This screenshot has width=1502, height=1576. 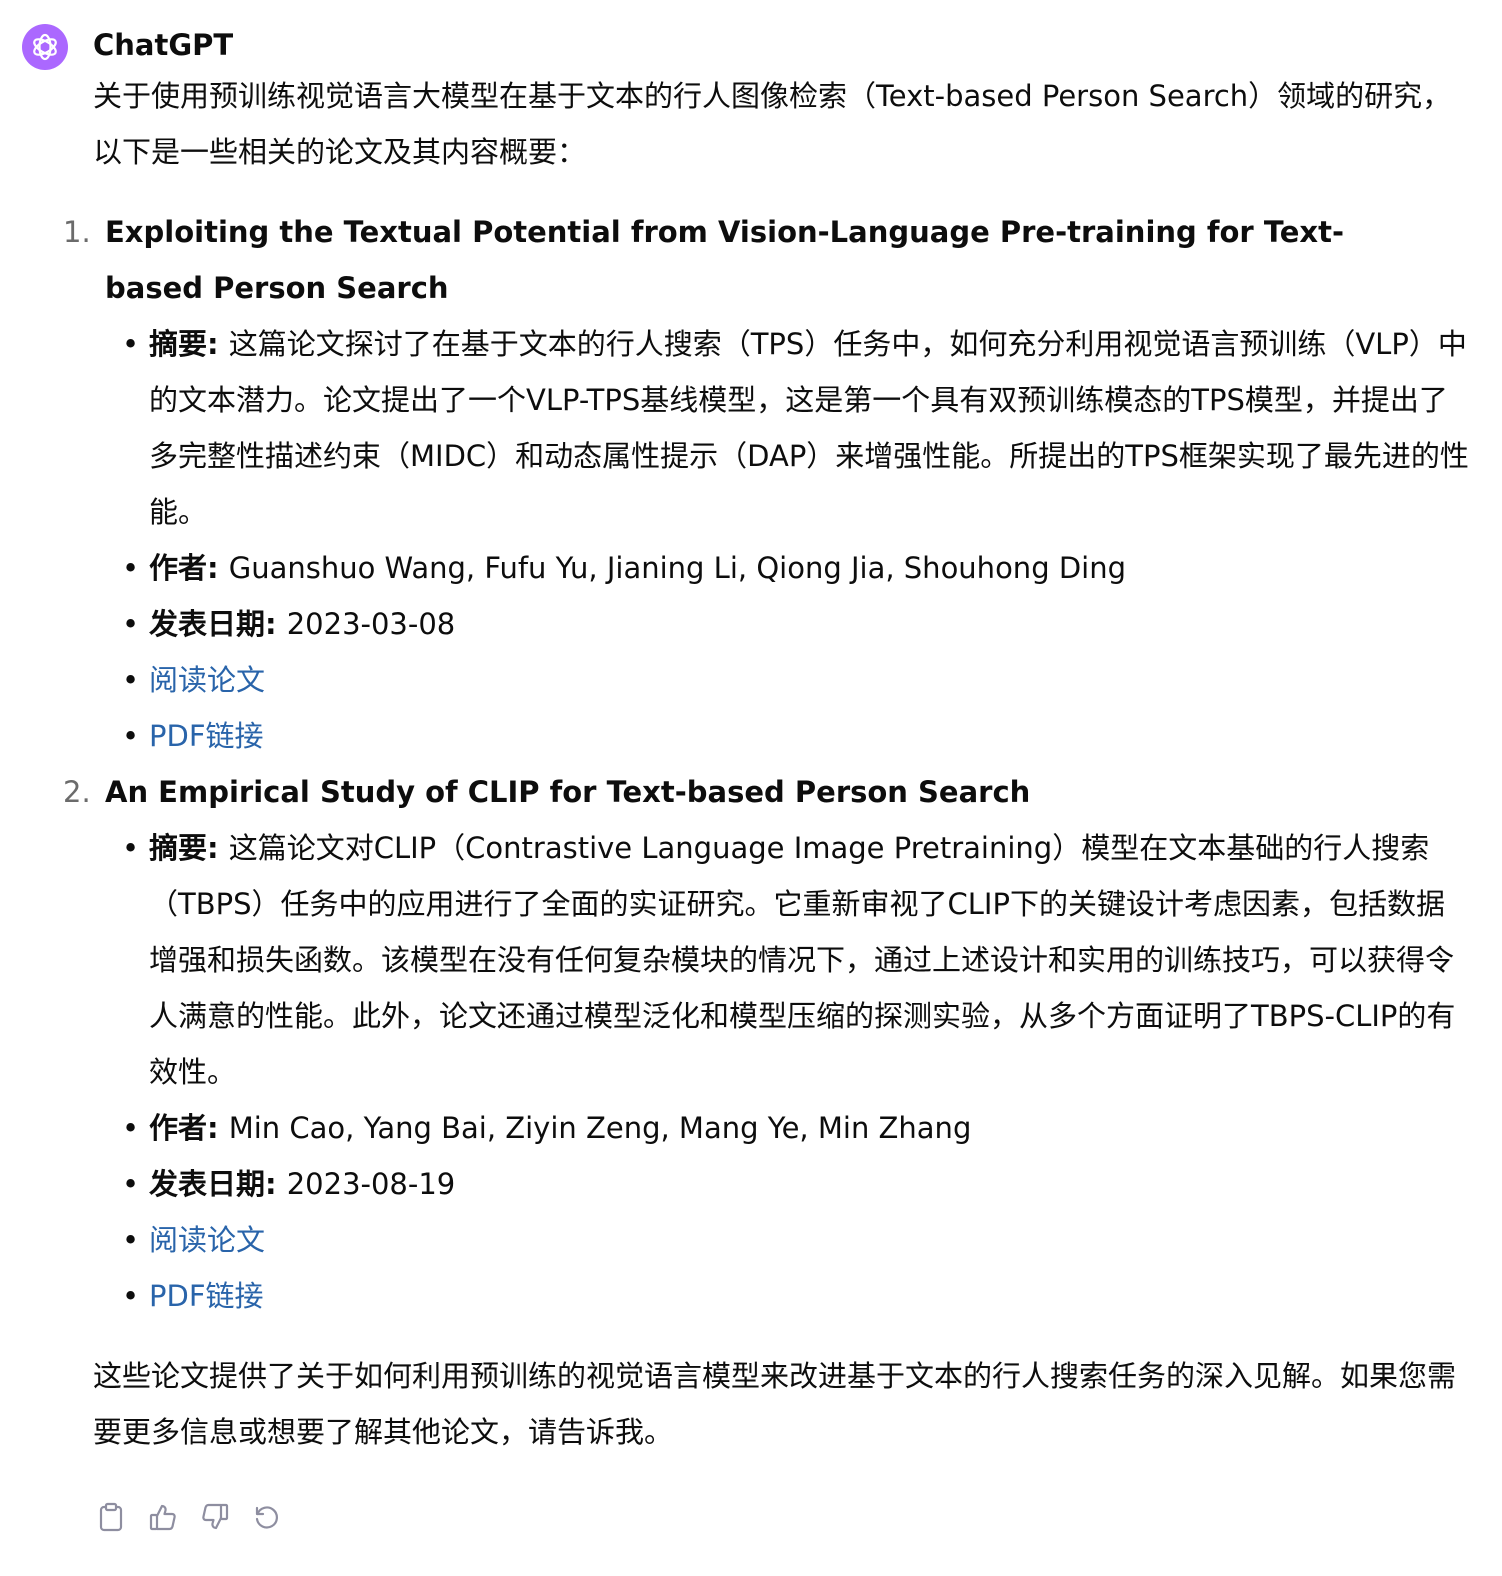 What do you see at coordinates (795, 624) in the screenshot?
I see `date-item: • 发表日期: 2023-03-08` at bounding box center [795, 624].